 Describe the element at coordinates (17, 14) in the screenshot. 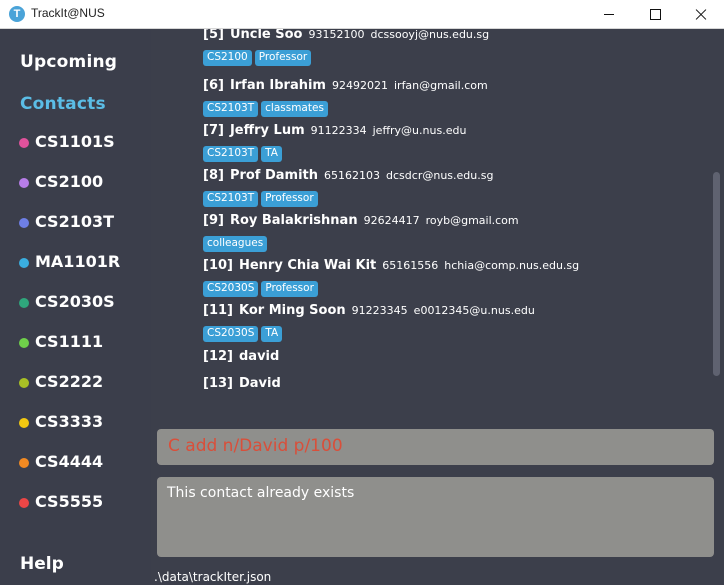

I see `app-logo-icon: T` at that location.